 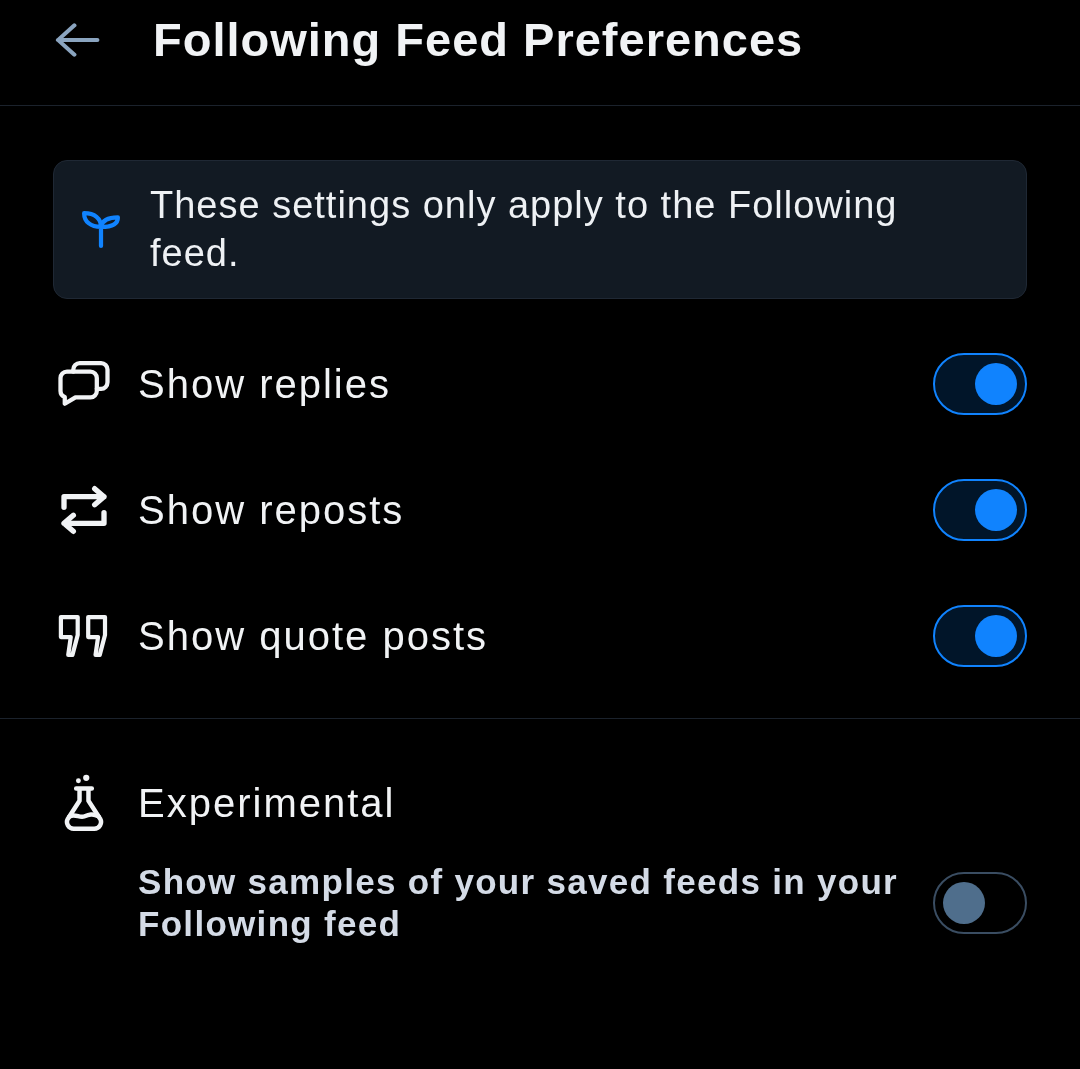 What do you see at coordinates (524, 229) in the screenshot?
I see `notice-text: These settings only apply to the Following feed.` at bounding box center [524, 229].